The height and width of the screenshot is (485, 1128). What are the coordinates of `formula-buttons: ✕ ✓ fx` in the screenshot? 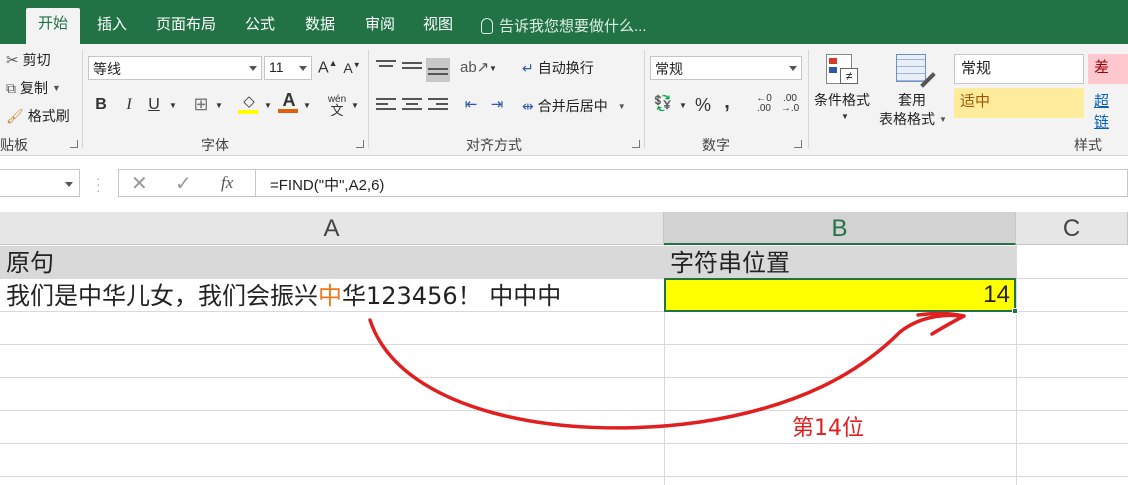 It's located at (187, 183).